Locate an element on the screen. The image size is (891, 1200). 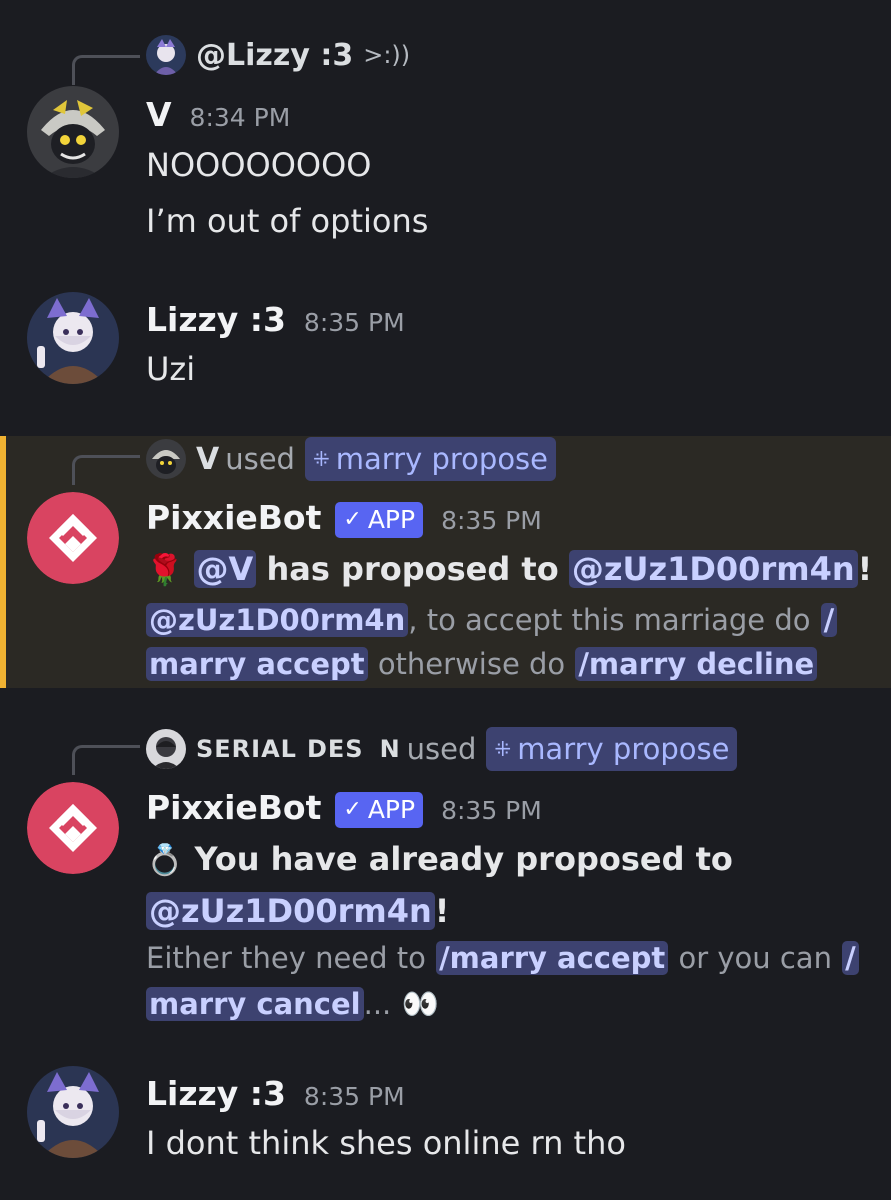
message-line: I dont think shes online rn tho is located at coordinates (386, 1143).